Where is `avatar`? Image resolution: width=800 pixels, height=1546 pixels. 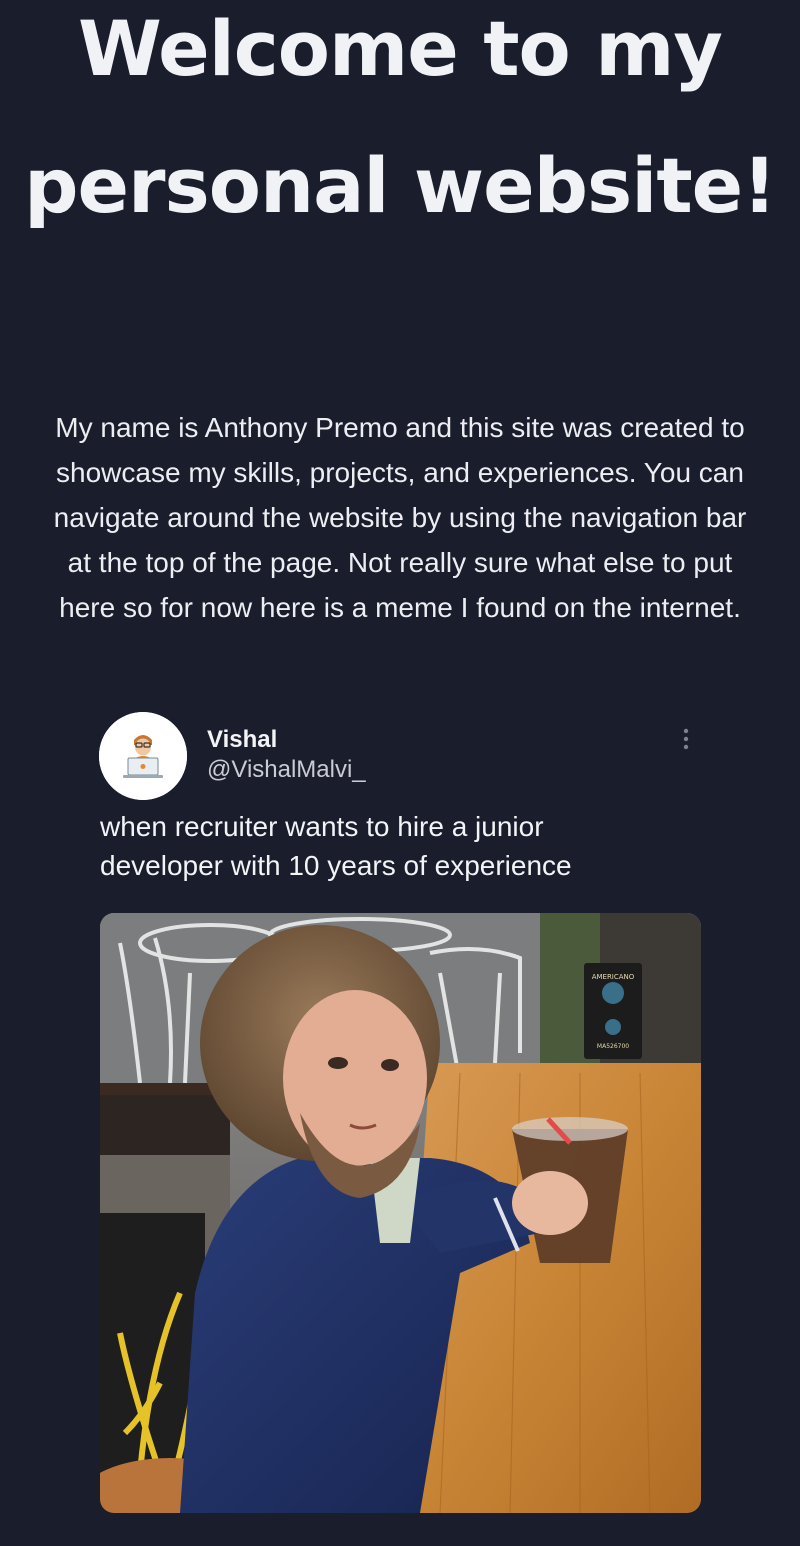
avatar is located at coordinates (143, 756).